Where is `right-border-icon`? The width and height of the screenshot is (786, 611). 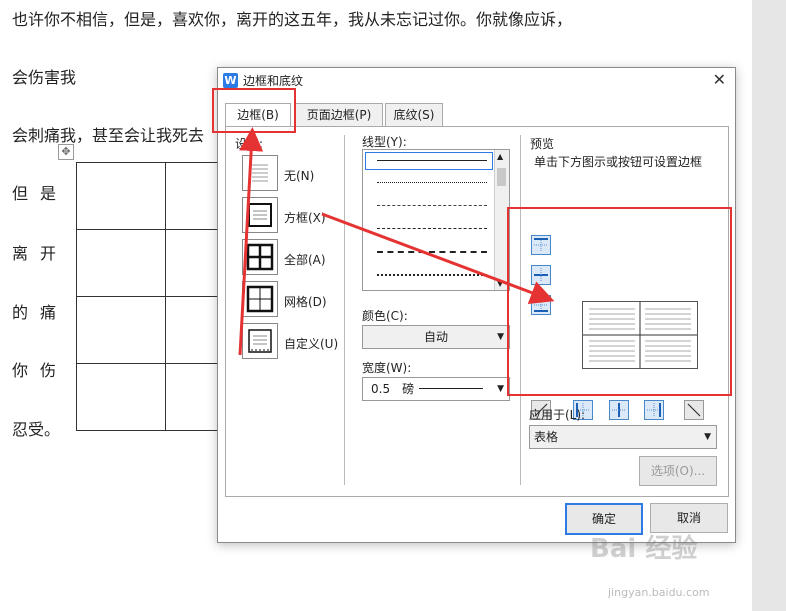
right-border-icon is located at coordinates (654, 410).